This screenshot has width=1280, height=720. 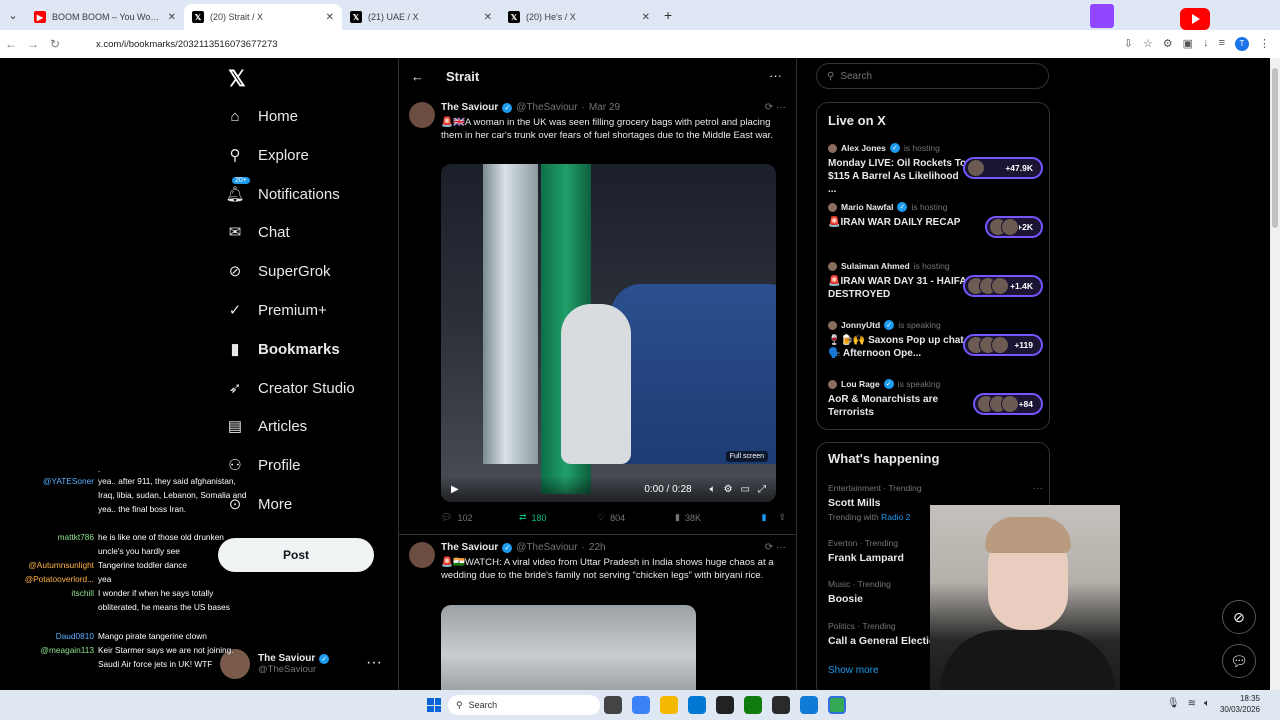 What do you see at coordinates (1264, 44) in the screenshot?
I see `kebab-menu-icon: ⋮` at bounding box center [1264, 44].